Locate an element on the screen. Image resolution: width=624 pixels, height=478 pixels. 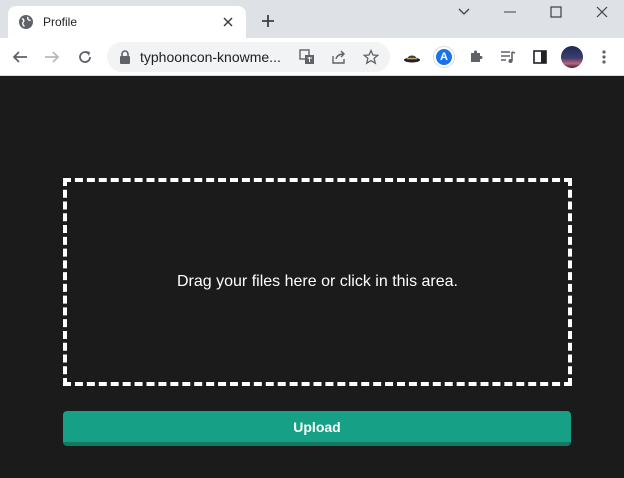
new-tab-icon is located at coordinates (268, 21).